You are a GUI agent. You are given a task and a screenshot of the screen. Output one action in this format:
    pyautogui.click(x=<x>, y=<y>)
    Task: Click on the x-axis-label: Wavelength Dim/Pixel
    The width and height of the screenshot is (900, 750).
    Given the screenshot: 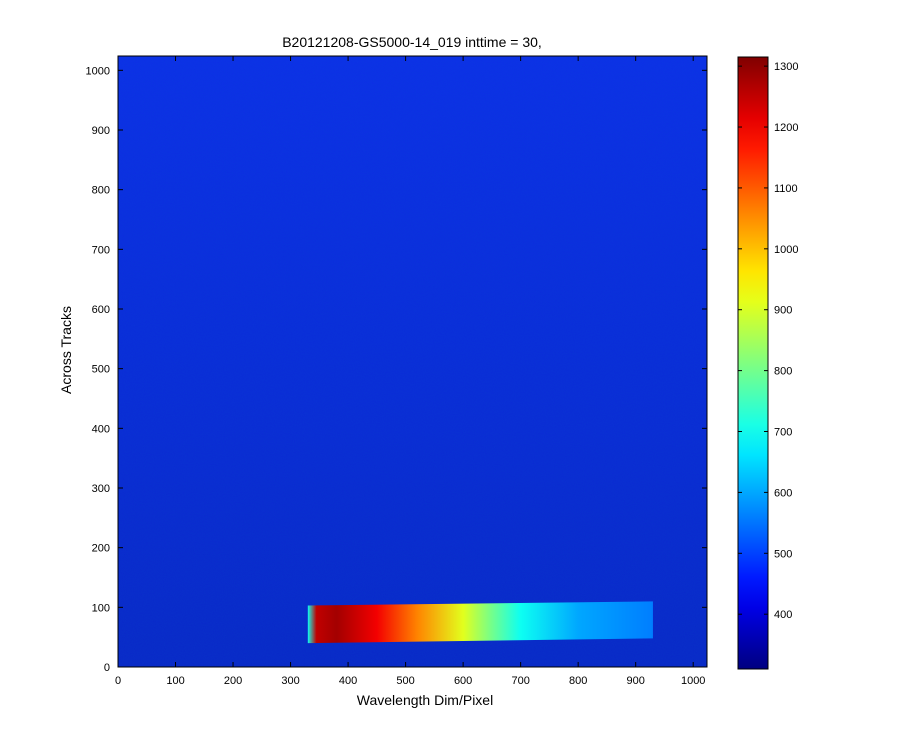 What is the action you would take?
    pyautogui.click(x=425, y=700)
    